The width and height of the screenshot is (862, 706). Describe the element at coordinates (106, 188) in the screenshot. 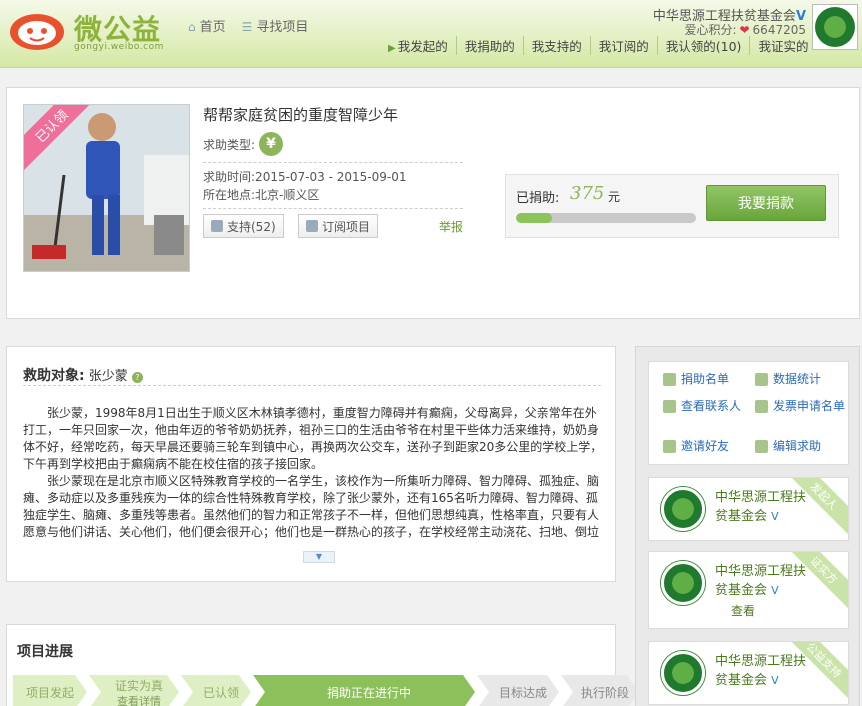

I see `project-photo: 已认领` at that location.